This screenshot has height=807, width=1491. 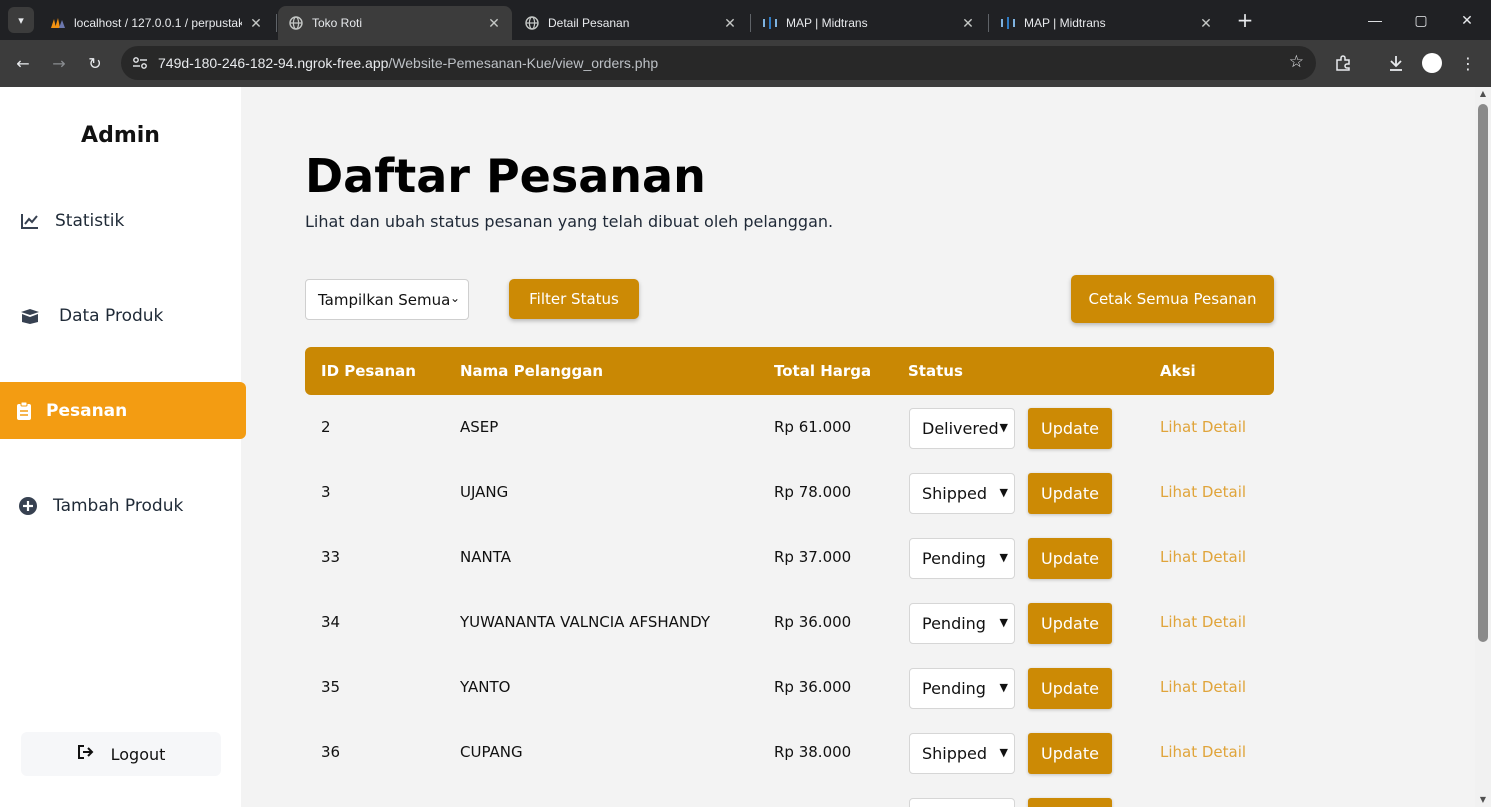 What do you see at coordinates (1467, 20) in the screenshot?
I see `close-window-button: ✕` at bounding box center [1467, 20].